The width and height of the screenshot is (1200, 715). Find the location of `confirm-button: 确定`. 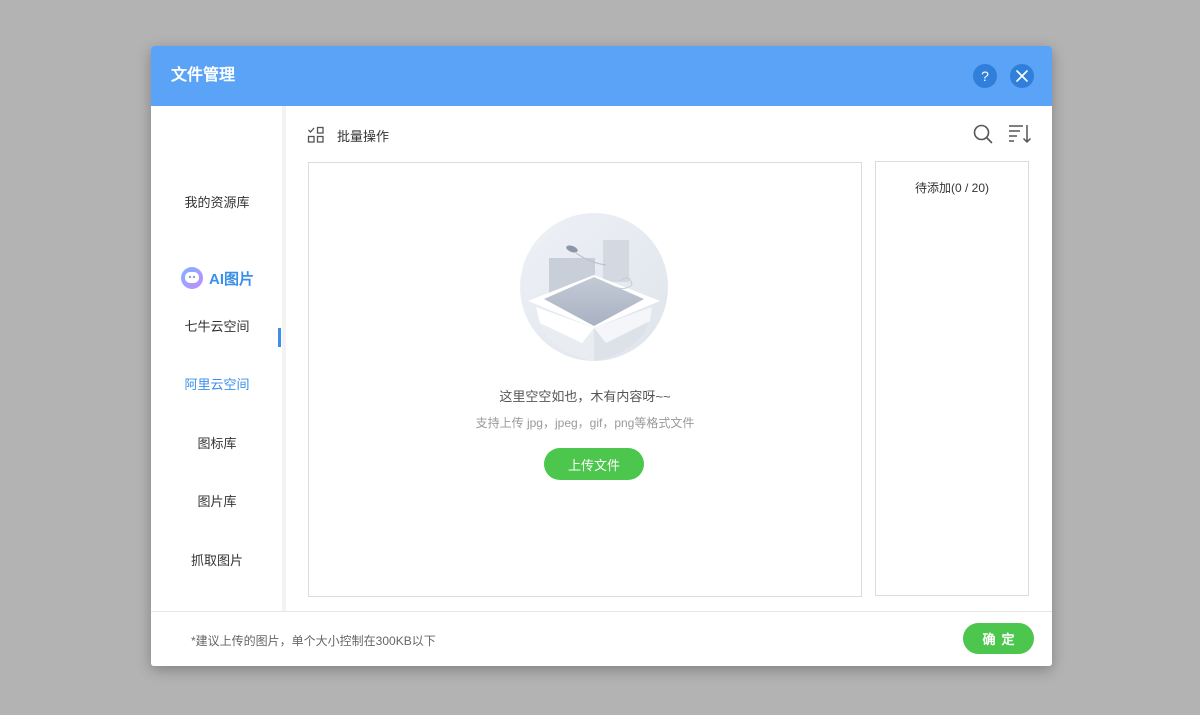

confirm-button: 确定 is located at coordinates (998, 638).